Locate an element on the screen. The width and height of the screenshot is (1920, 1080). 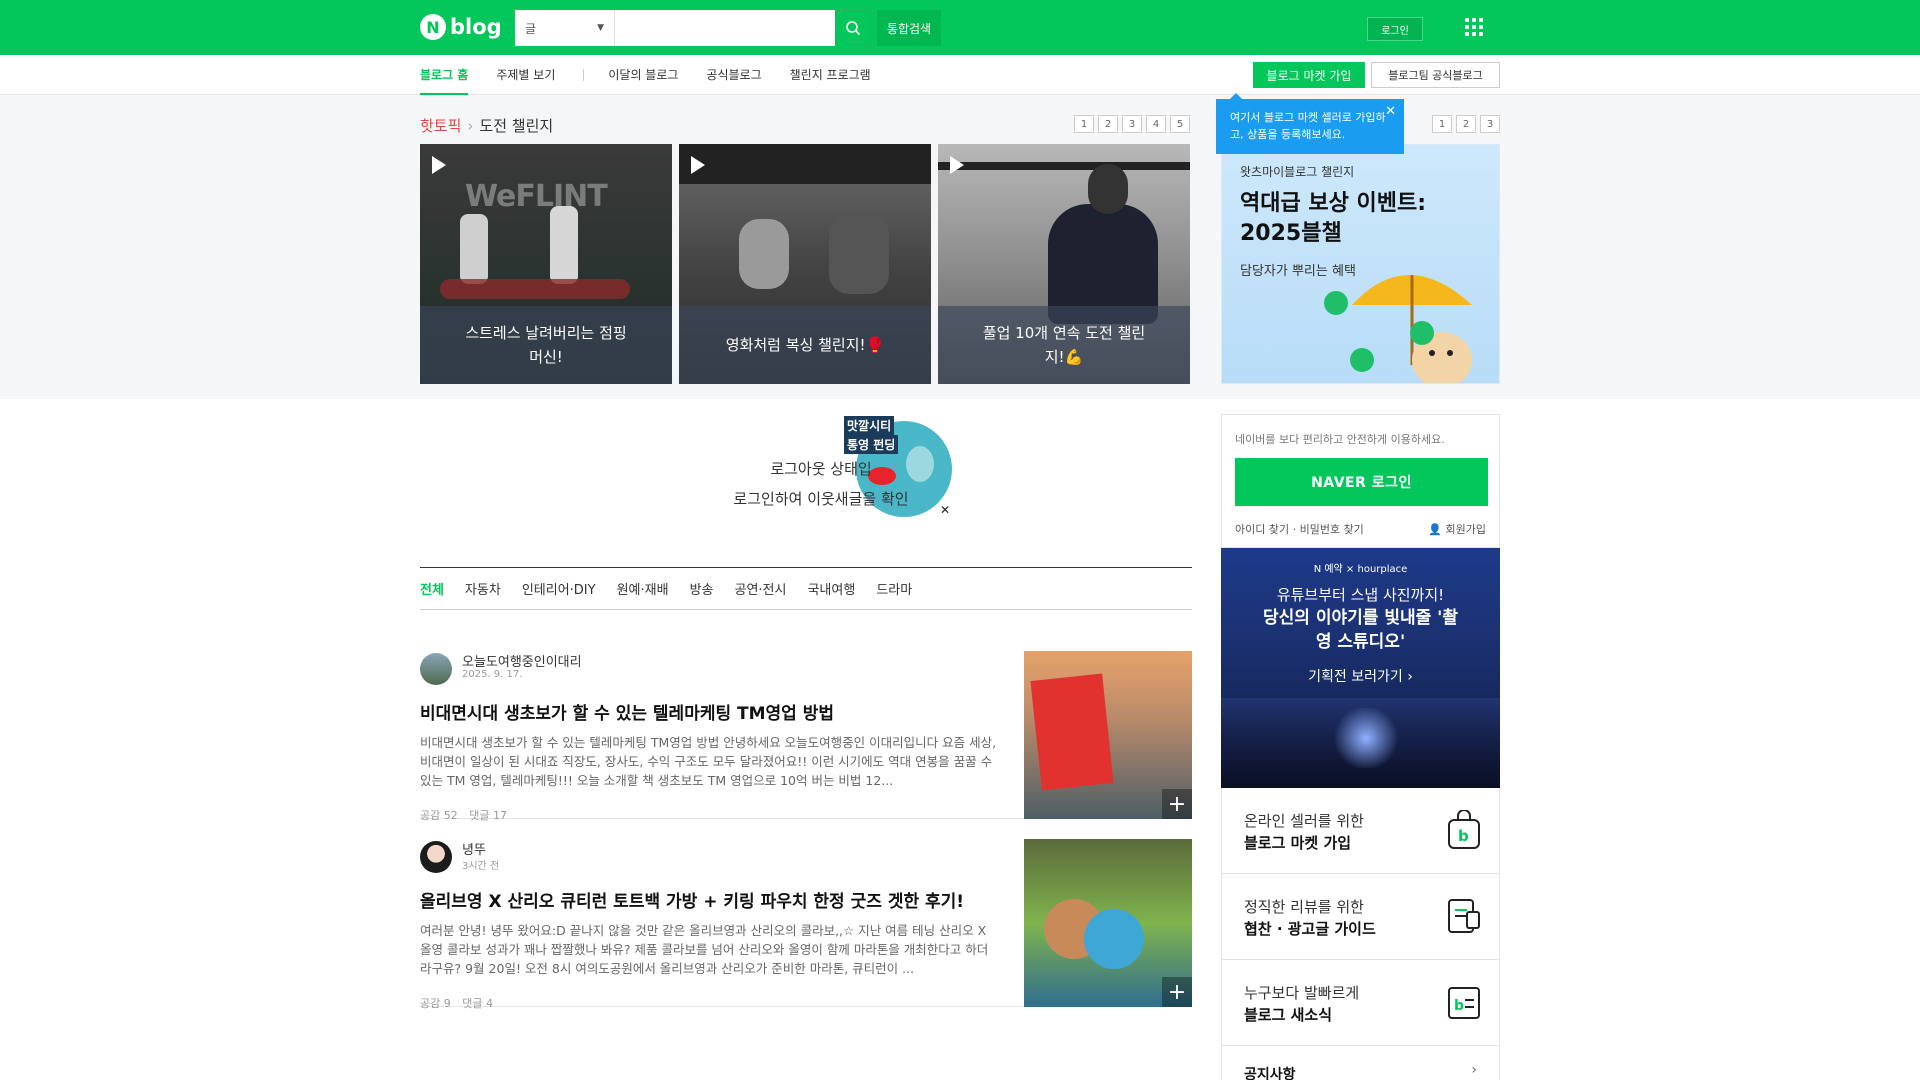
login-guide: 네이버를 보다 편리하고 안전하게 이용하세요. is located at coordinates (1340, 439).